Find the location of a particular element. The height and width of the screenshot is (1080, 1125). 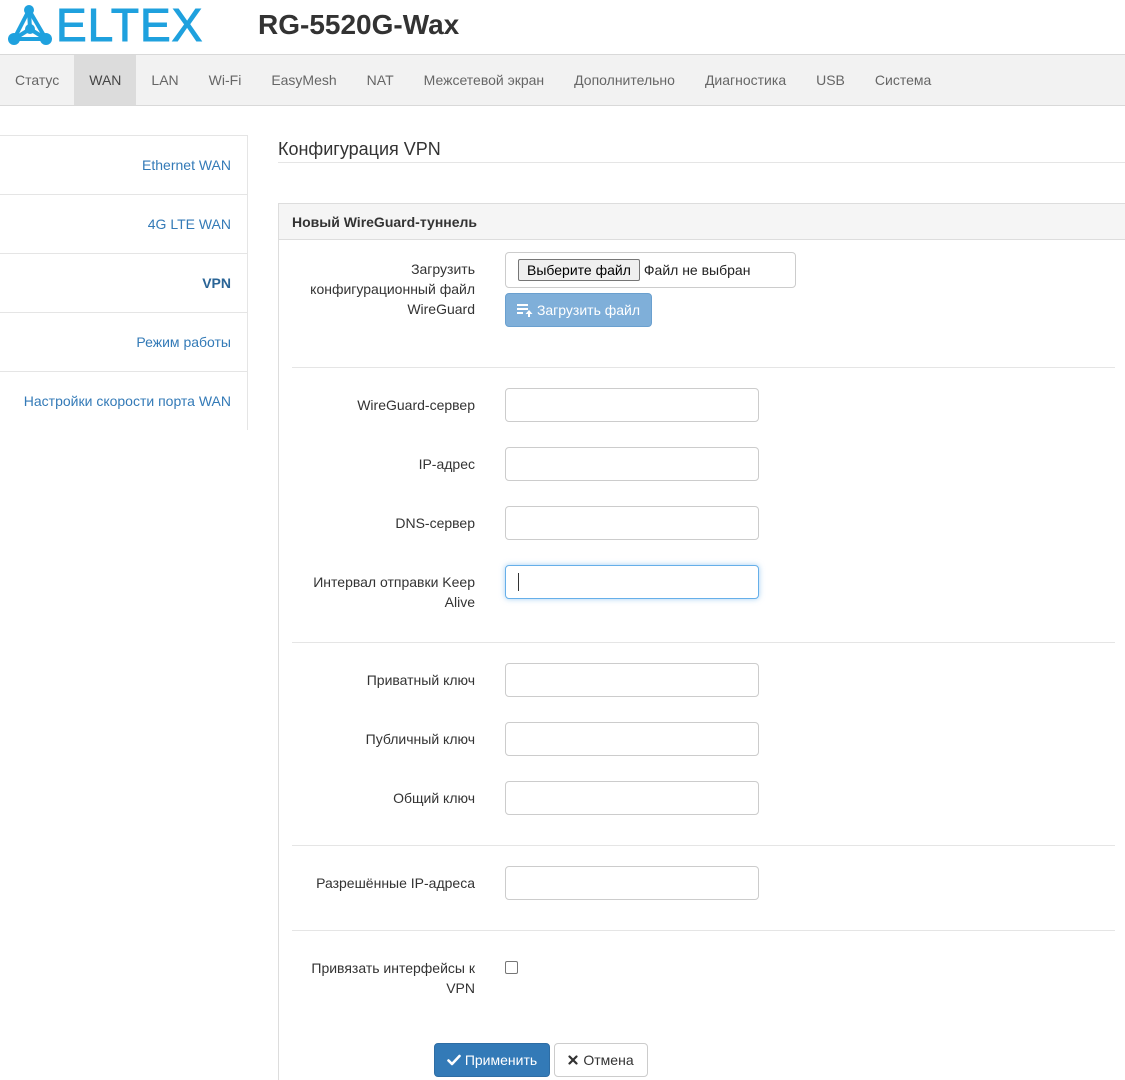

tab-lan: LAN is located at coordinates (164, 80).